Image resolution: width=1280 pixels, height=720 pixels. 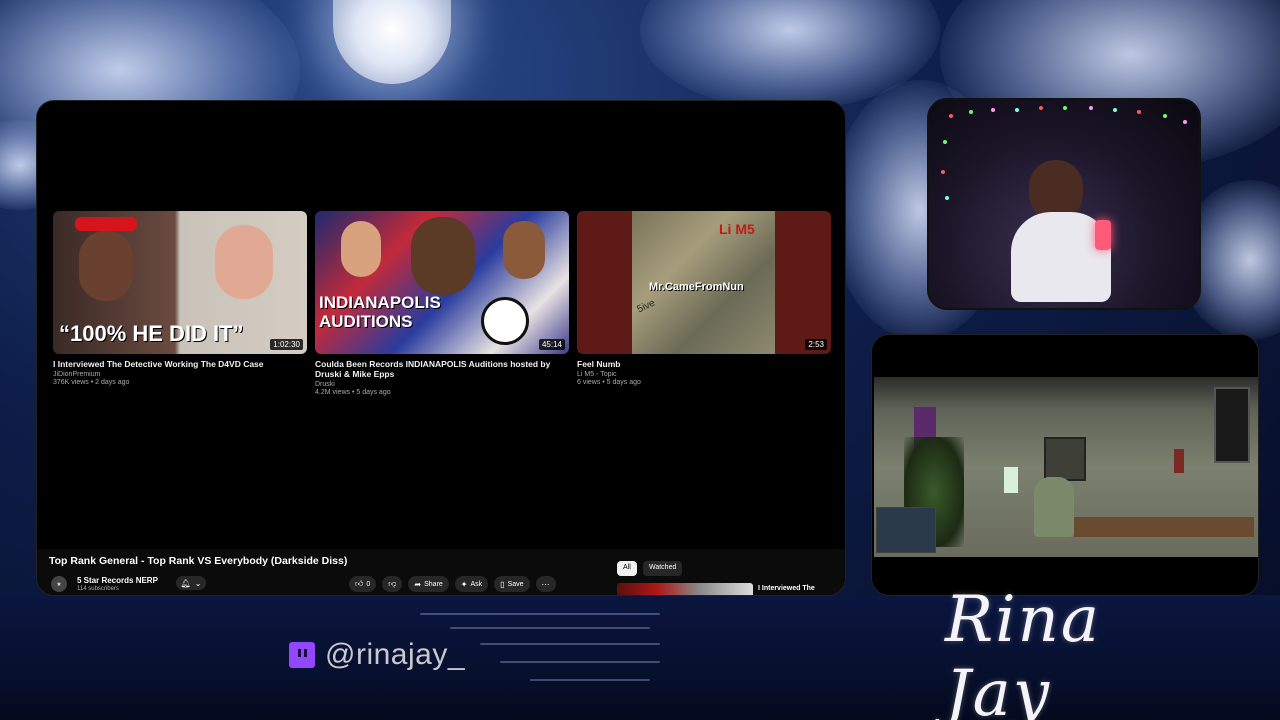 I want to click on share-button: ➦ Share, so click(x=428, y=584).